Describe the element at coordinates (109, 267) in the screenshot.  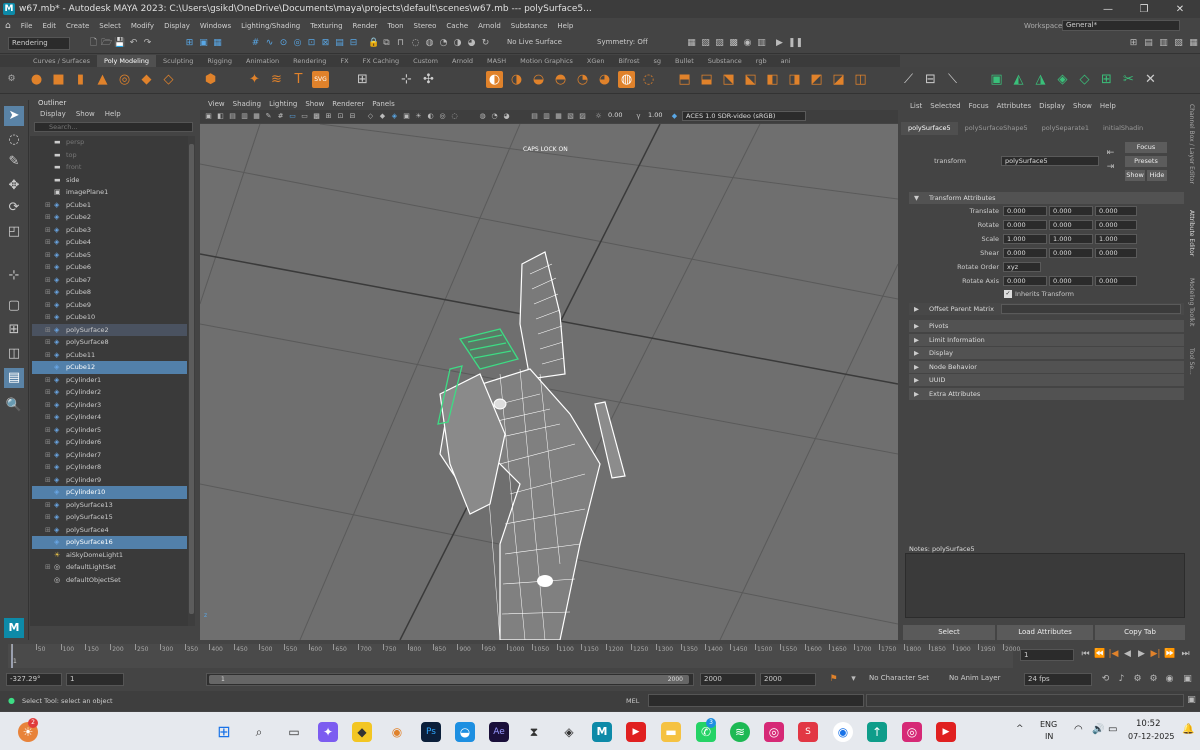
I see `outliner-item-pcube6: ⊞ ◈ pCube6` at that location.